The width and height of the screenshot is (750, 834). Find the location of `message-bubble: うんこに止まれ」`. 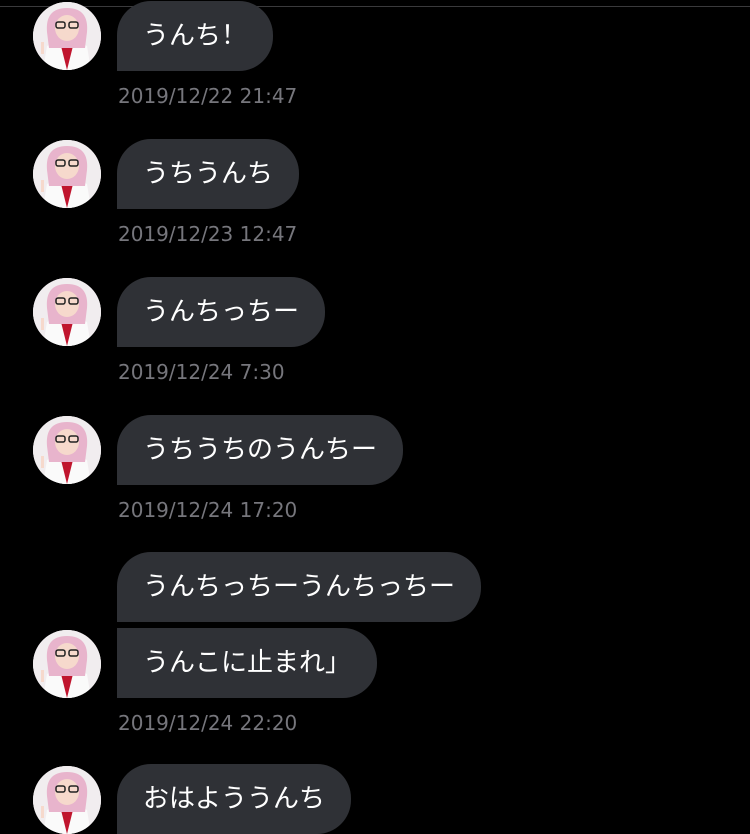

message-bubble: うんこに止まれ」 is located at coordinates (247, 663).